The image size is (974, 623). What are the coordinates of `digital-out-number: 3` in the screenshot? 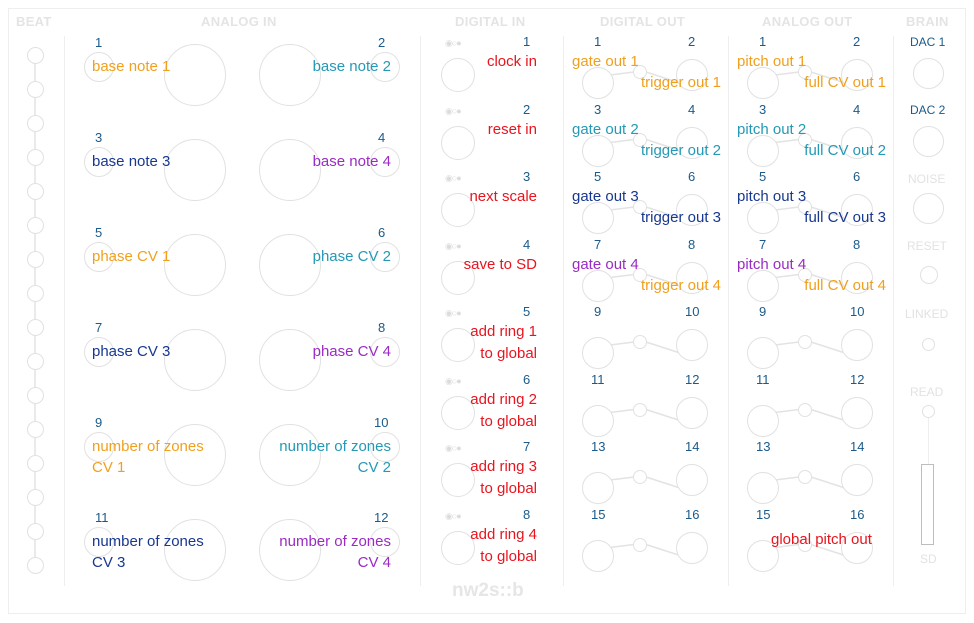 It's located at (598, 109).